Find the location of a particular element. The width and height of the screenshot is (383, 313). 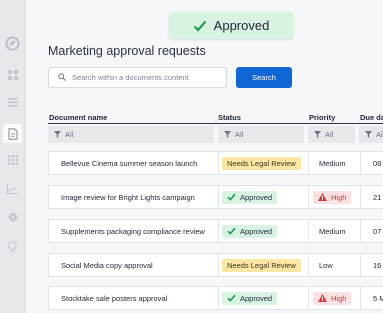

due-date-cell: 21 is located at coordinates (377, 197).